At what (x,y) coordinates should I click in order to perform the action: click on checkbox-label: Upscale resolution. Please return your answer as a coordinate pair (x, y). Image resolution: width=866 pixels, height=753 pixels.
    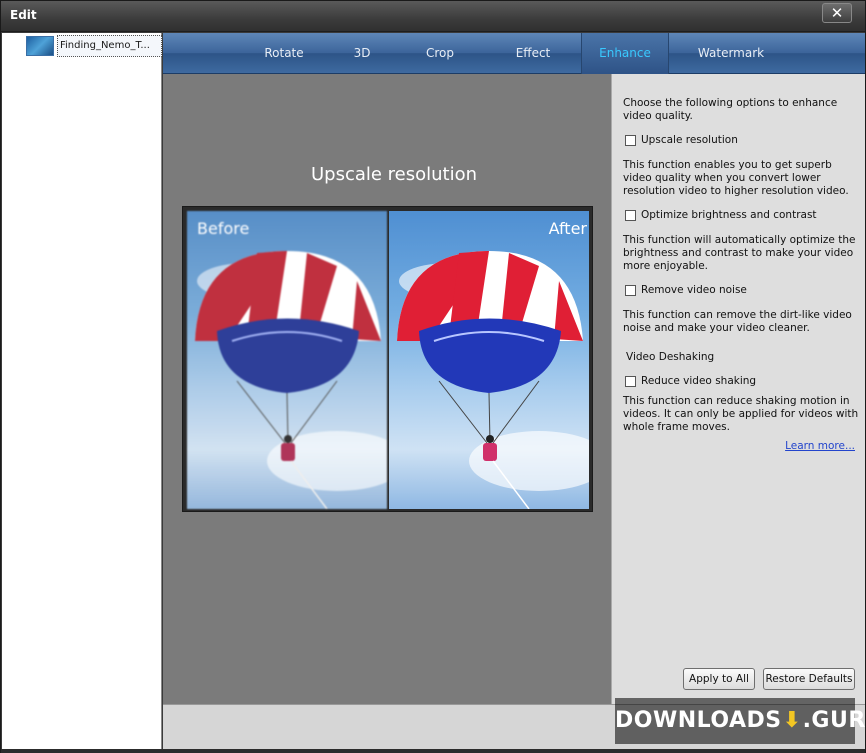
    Looking at the image, I should click on (689, 140).